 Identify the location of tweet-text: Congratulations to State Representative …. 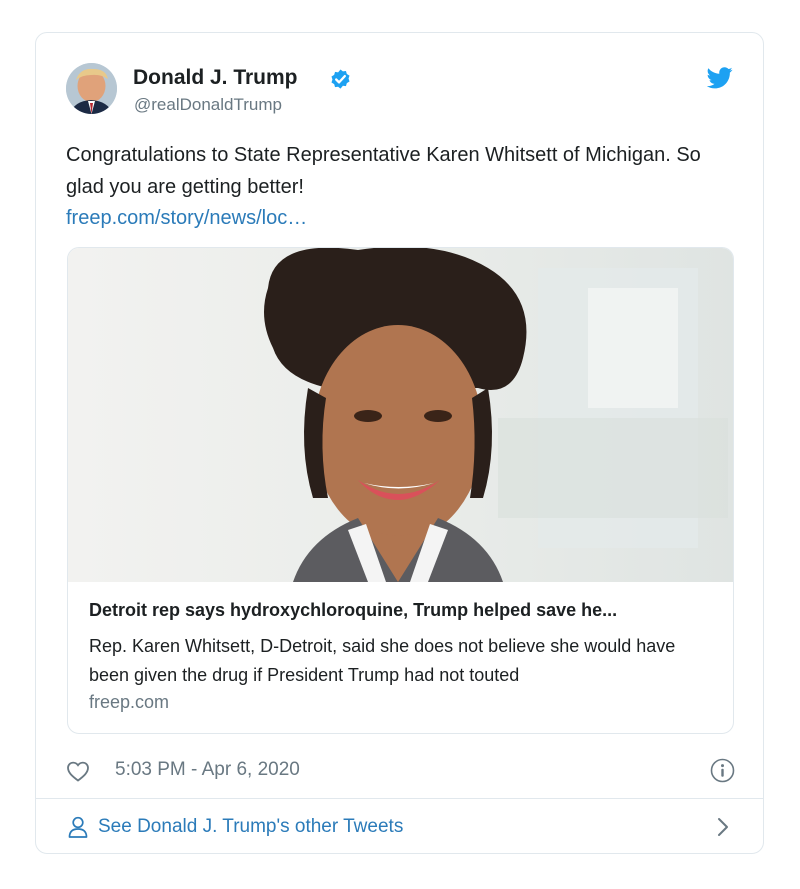
(383, 171).